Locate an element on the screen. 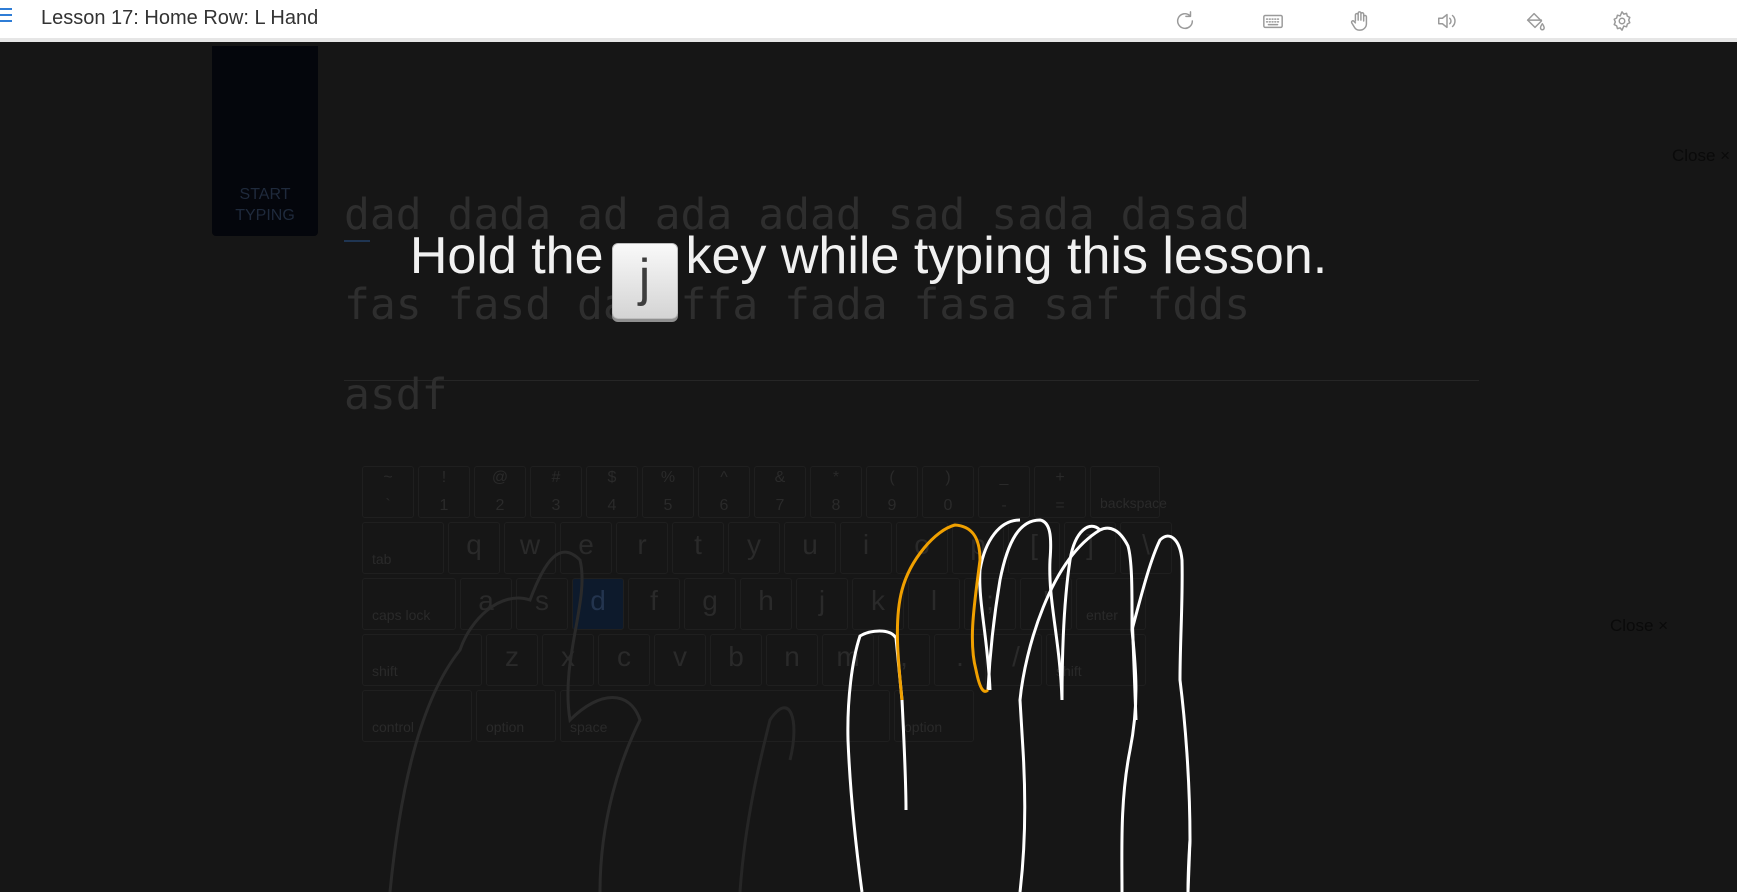  key-e: e is located at coordinates (586, 548).